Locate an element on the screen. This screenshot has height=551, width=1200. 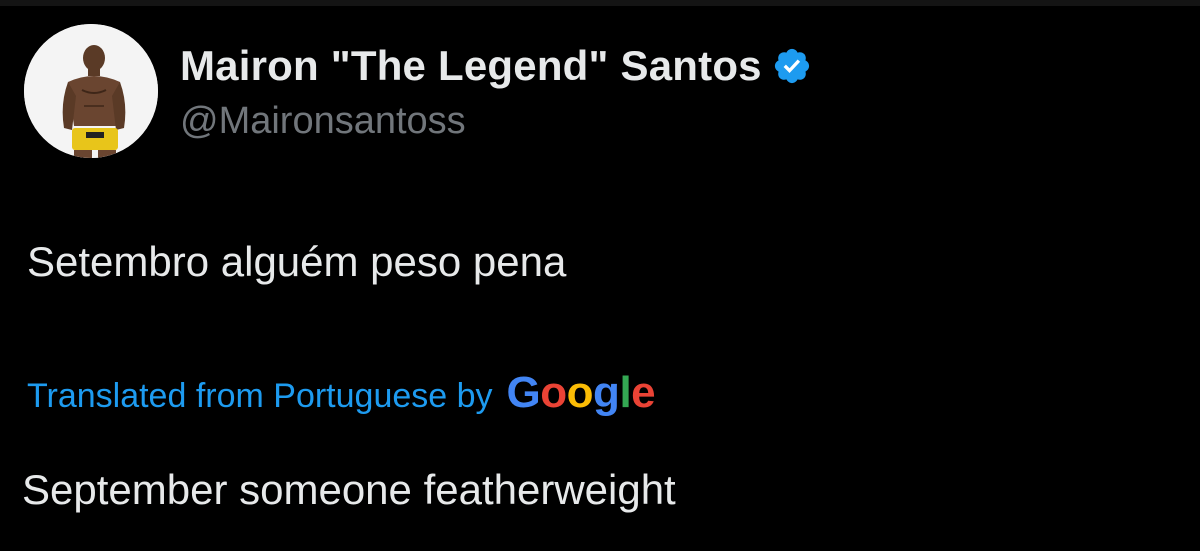
translation-attribution: Translated from Portuguese by Google is located at coordinates (341, 393).